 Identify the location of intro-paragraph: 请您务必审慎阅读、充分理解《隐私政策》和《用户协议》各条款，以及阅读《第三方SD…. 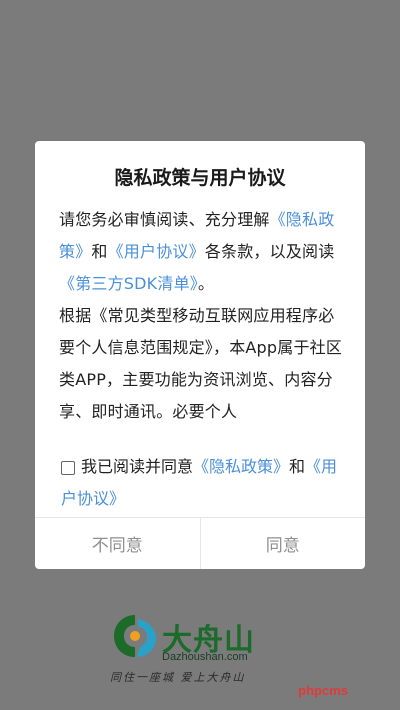
(201, 252).